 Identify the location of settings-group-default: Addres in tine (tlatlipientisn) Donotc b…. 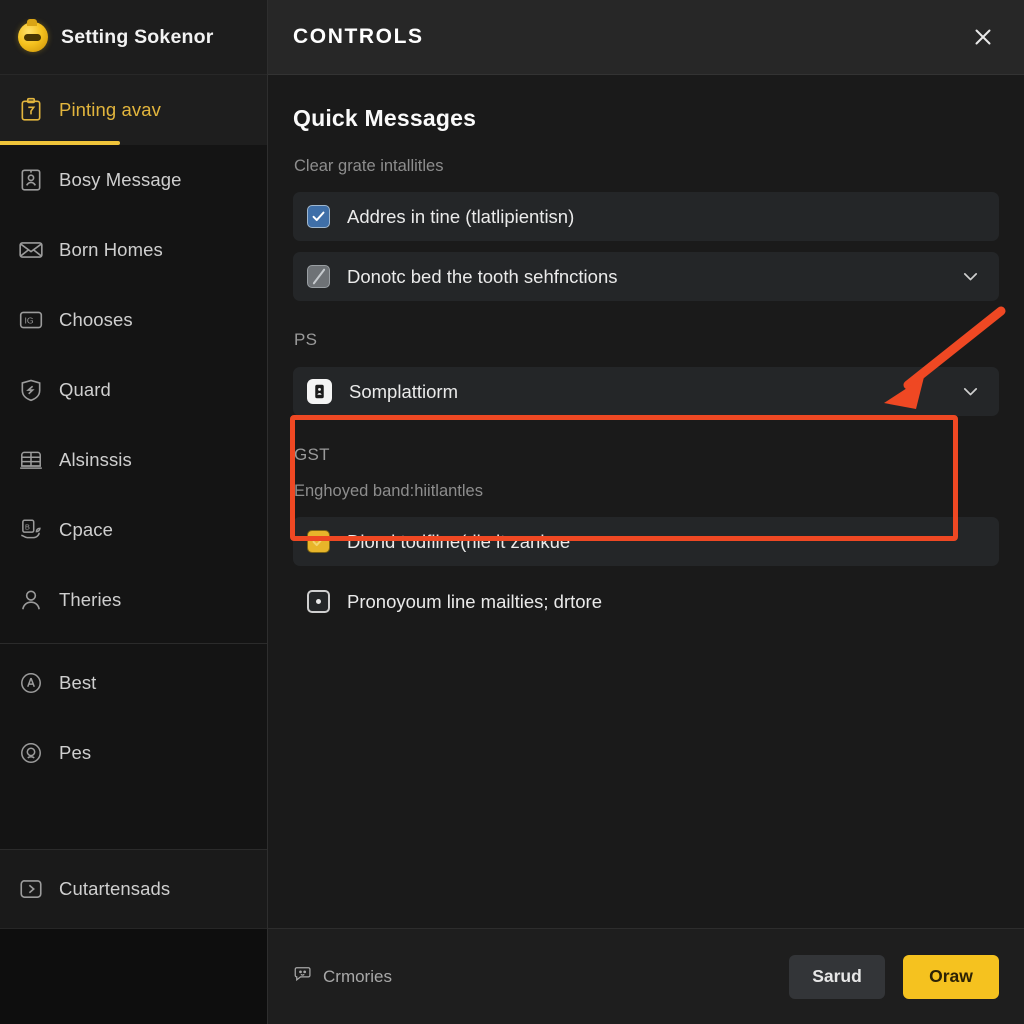
(646, 246).